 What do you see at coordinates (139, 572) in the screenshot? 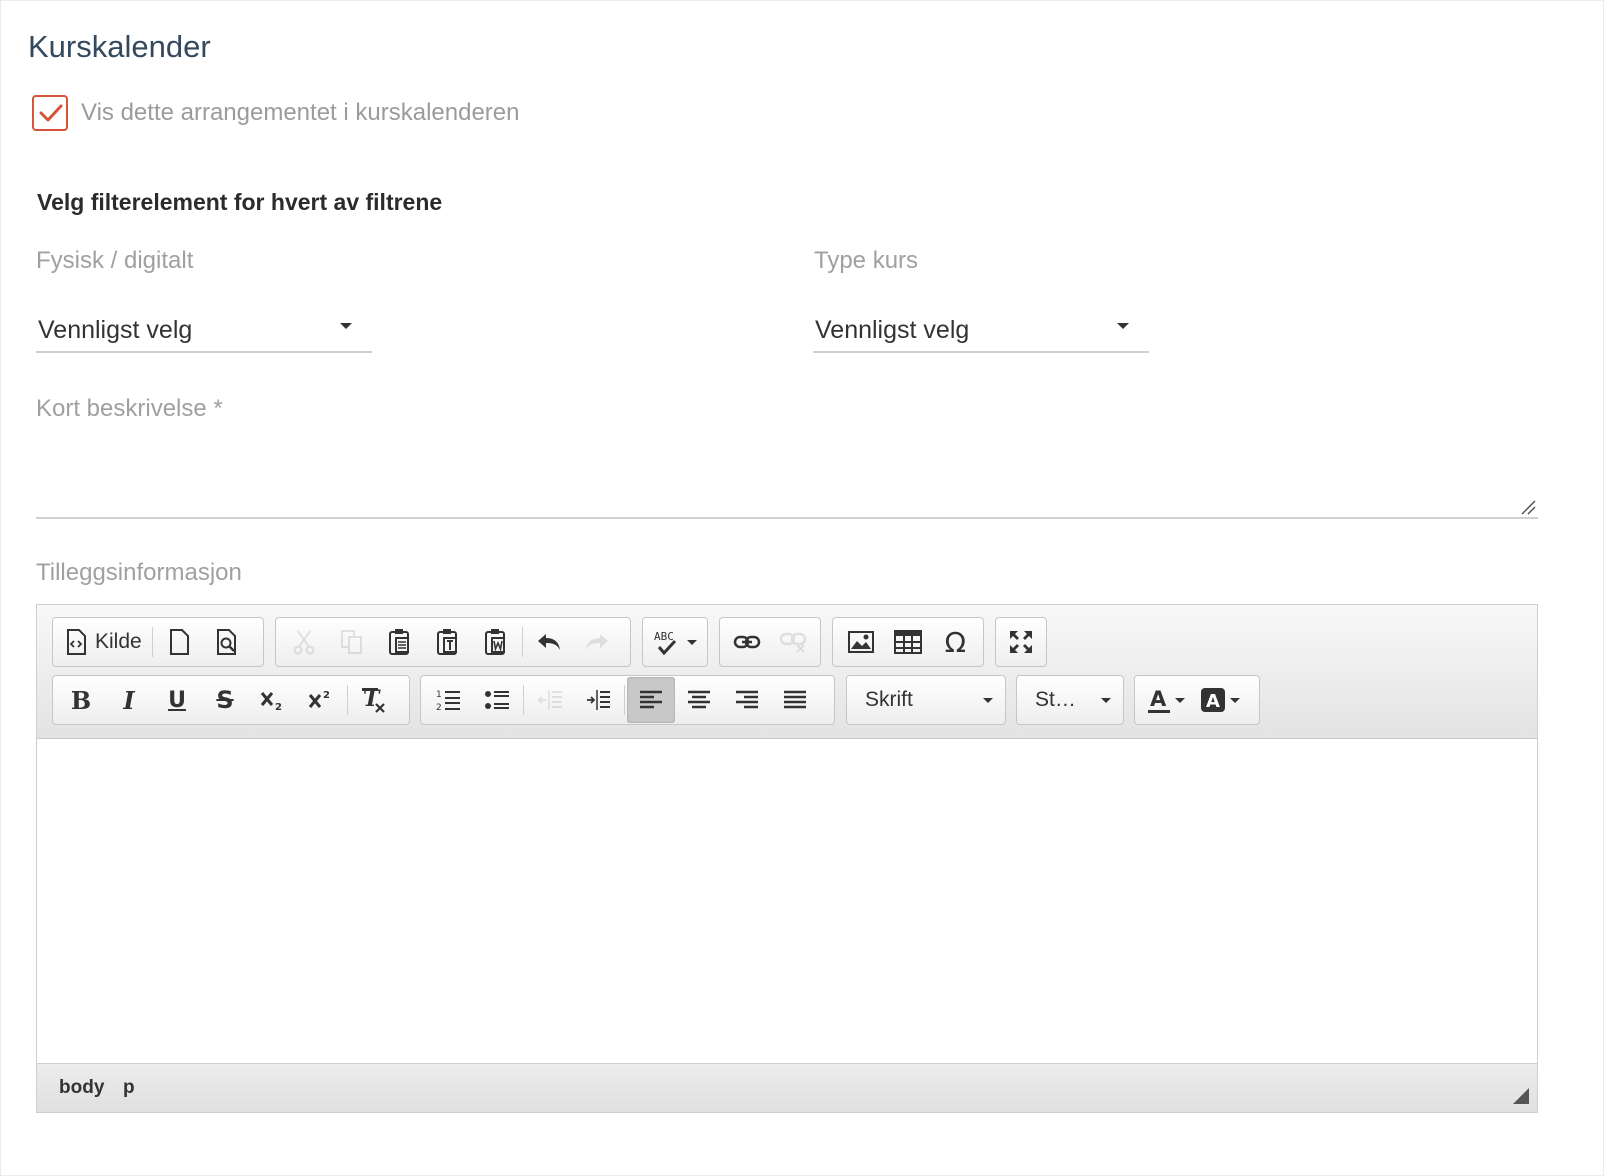
I see `additional-info-label: Tilleggsinformasjon` at bounding box center [139, 572].